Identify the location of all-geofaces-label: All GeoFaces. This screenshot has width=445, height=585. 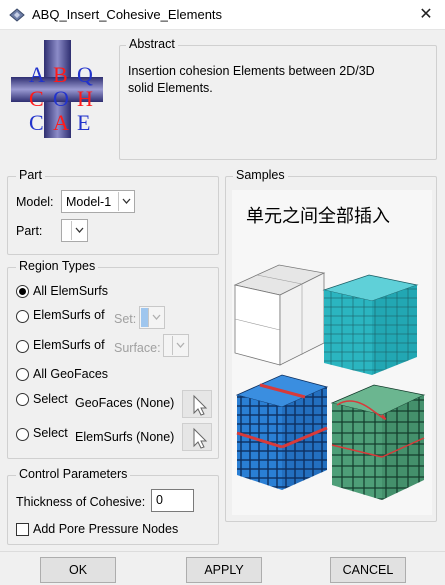
(71, 374).